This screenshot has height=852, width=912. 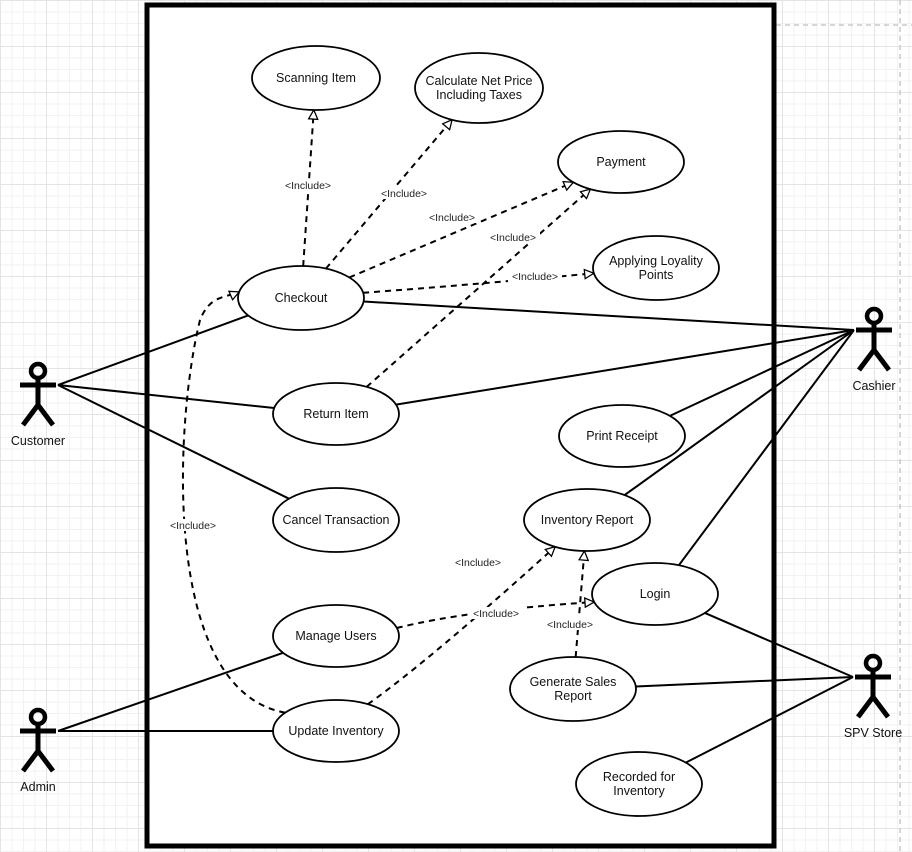 I want to click on use-case-label: Login, so click(x=655, y=594).